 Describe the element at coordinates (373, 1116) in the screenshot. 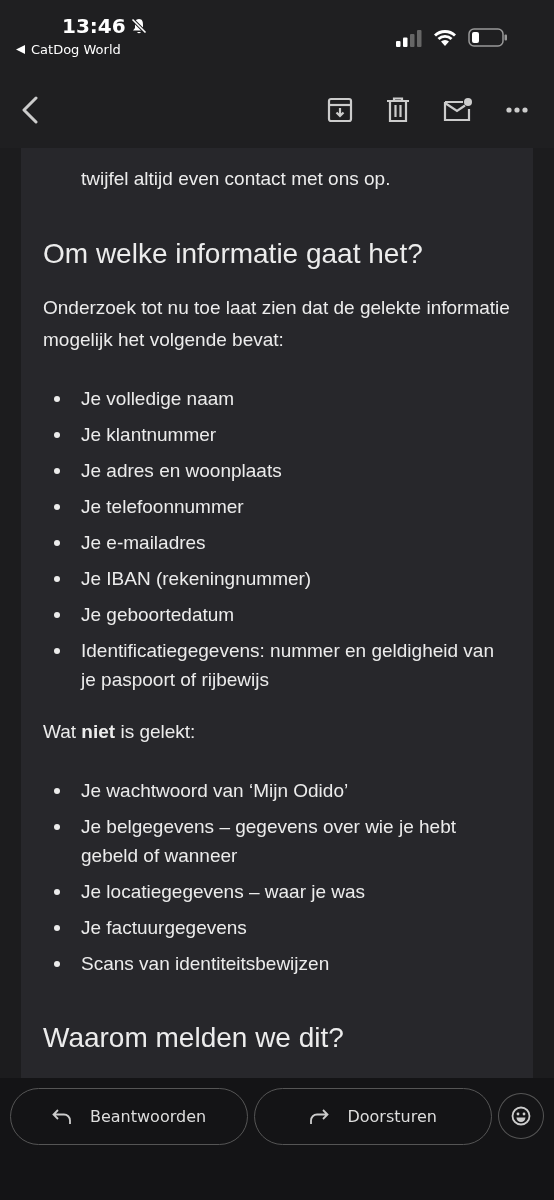

I see `action-button: Doorsturen` at that location.